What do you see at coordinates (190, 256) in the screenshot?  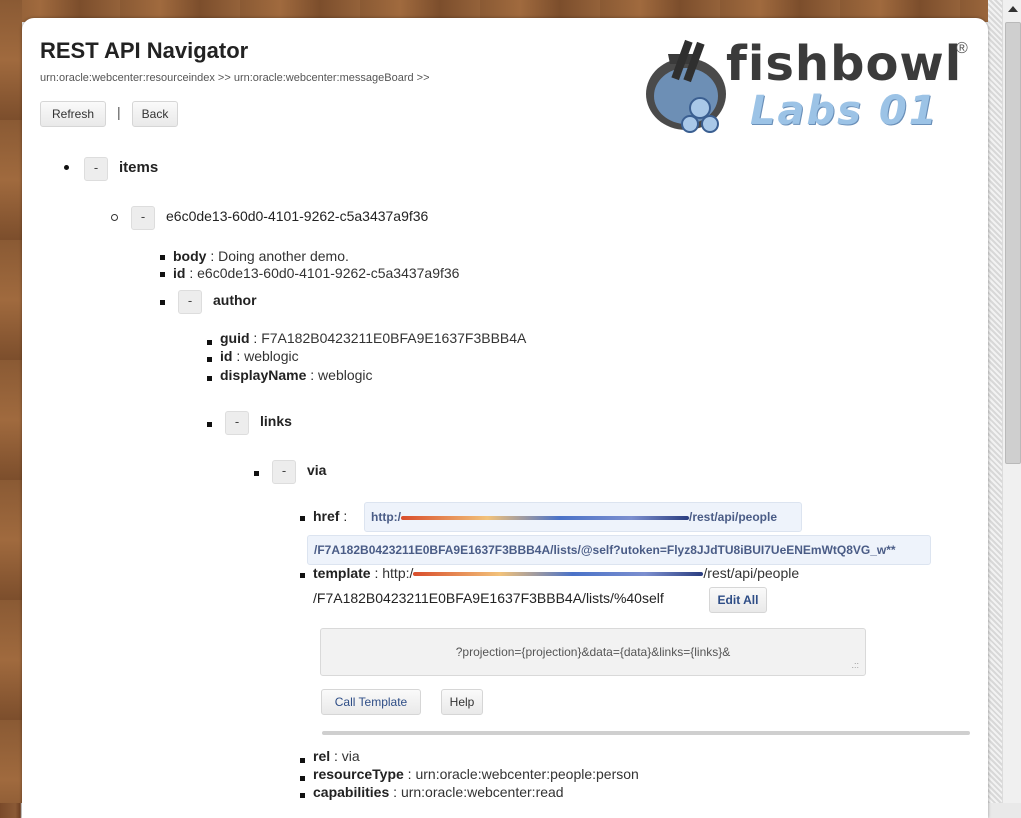 I see `body-key: body` at bounding box center [190, 256].